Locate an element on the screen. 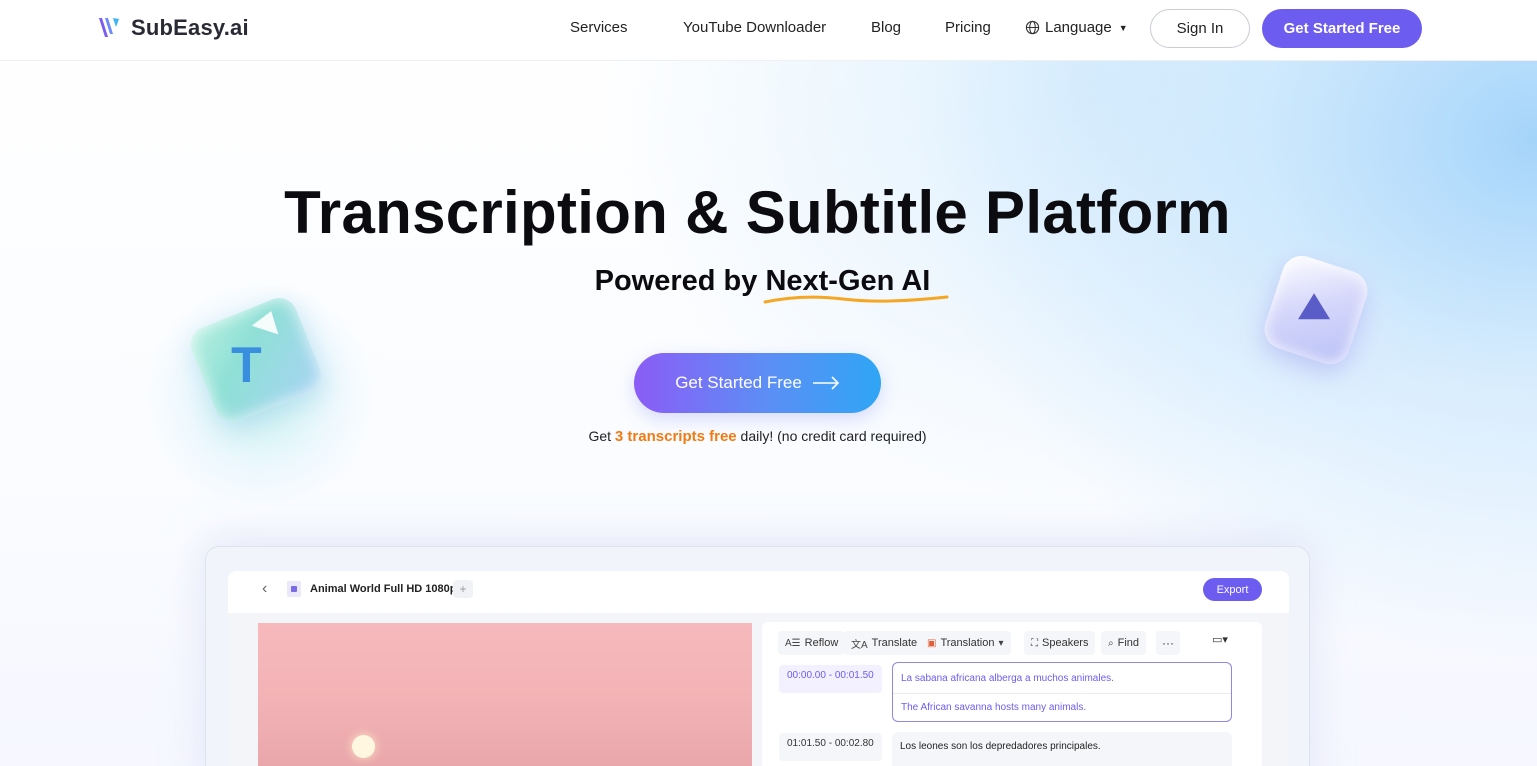 The image size is (1537, 766). segment-divider is located at coordinates (1062, 693).